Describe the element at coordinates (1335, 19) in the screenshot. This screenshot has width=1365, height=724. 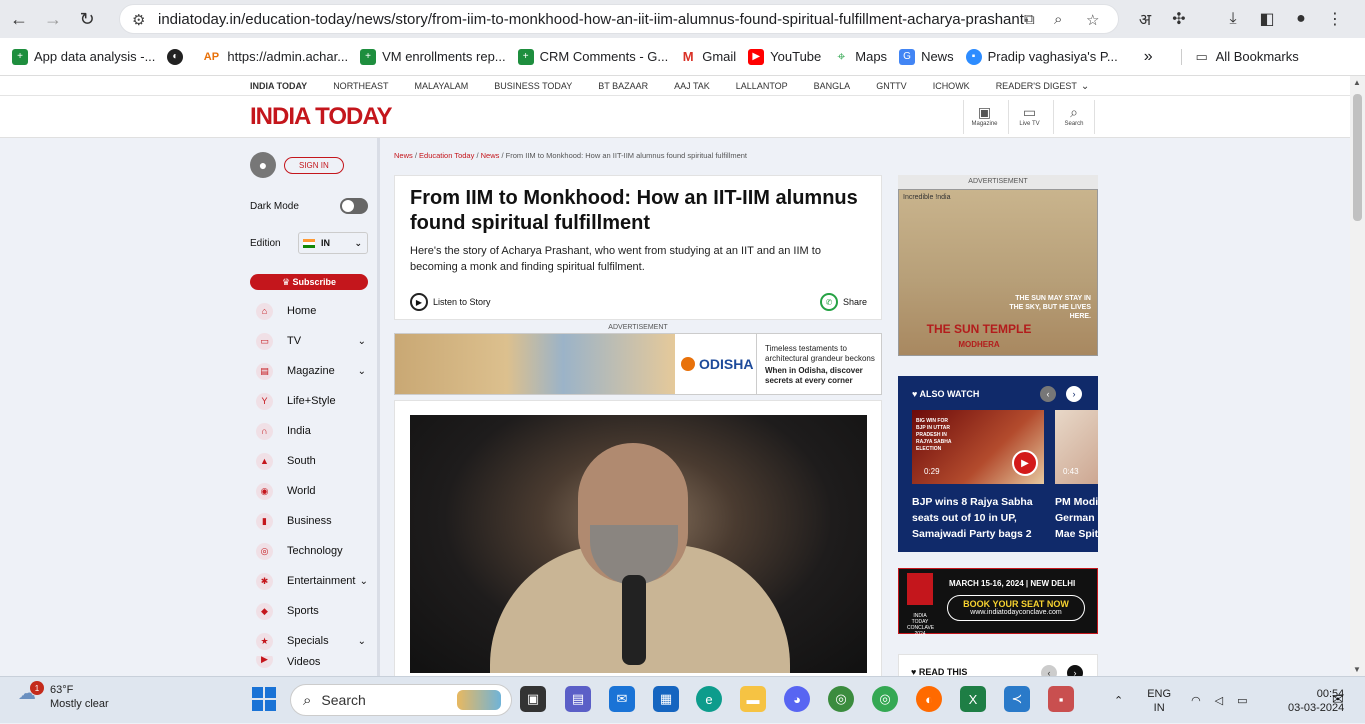
I see `menu-icon: ⋮` at that location.